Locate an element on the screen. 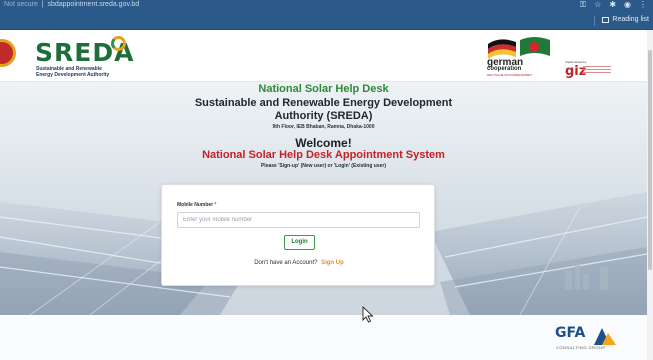  gfa-logo-subtitle: CONSULTING GROUP is located at coordinates (581, 347).